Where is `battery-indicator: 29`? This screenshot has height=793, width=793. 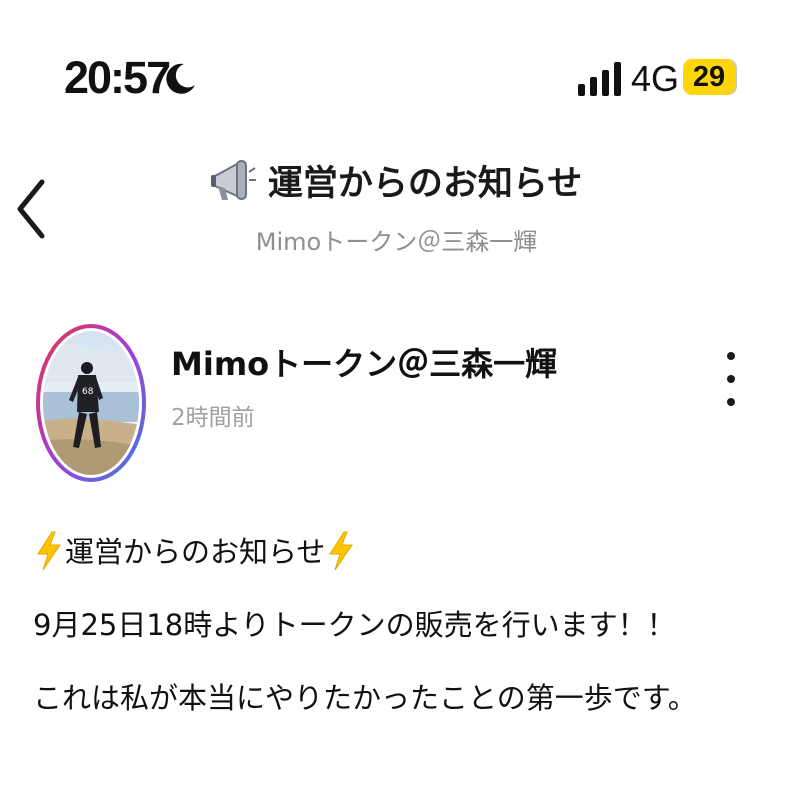
battery-indicator: 29 is located at coordinates (709, 77).